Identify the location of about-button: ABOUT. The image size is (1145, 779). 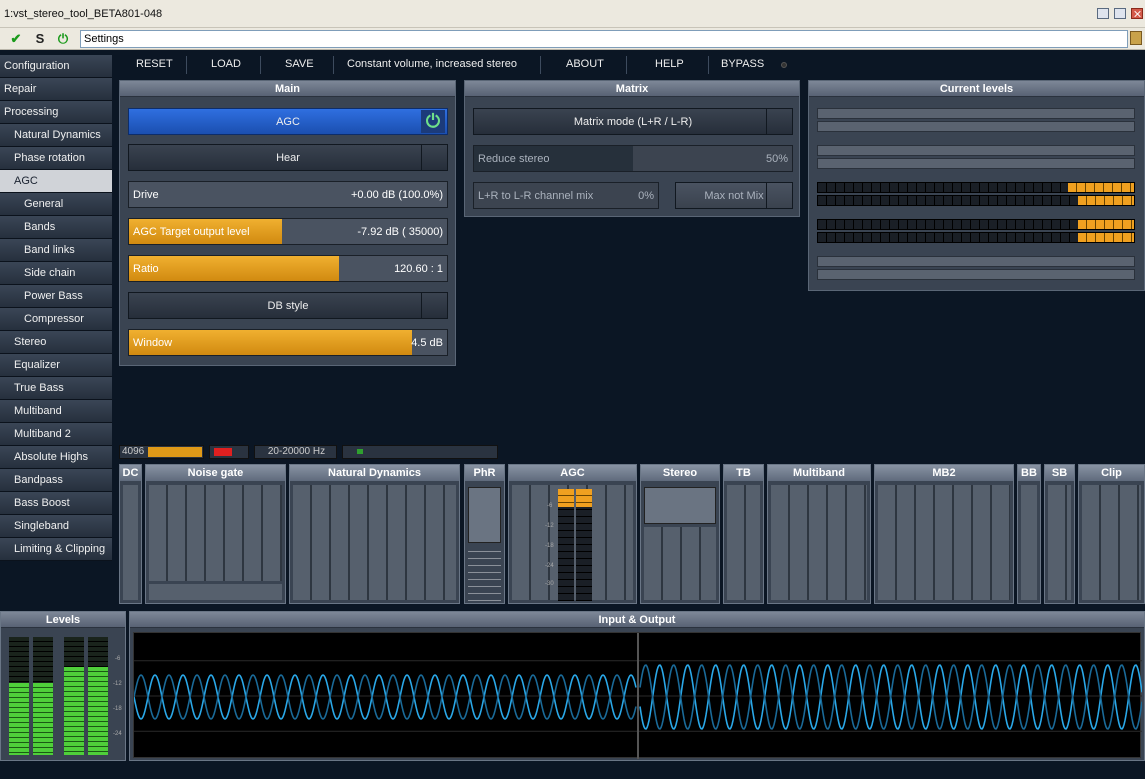
(585, 64).